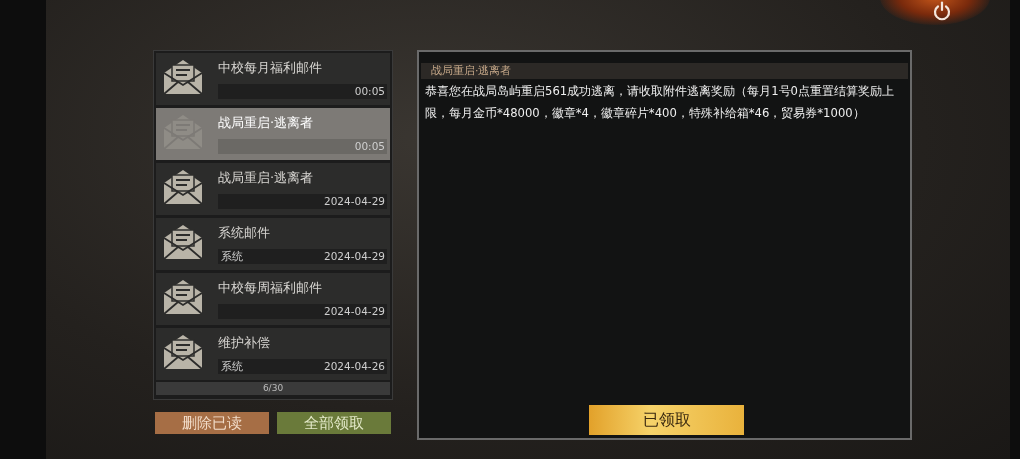 This screenshot has width=1020, height=459. I want to click on mail-item: 系统邮件 系统 2024-04-29, so click(273, 244).